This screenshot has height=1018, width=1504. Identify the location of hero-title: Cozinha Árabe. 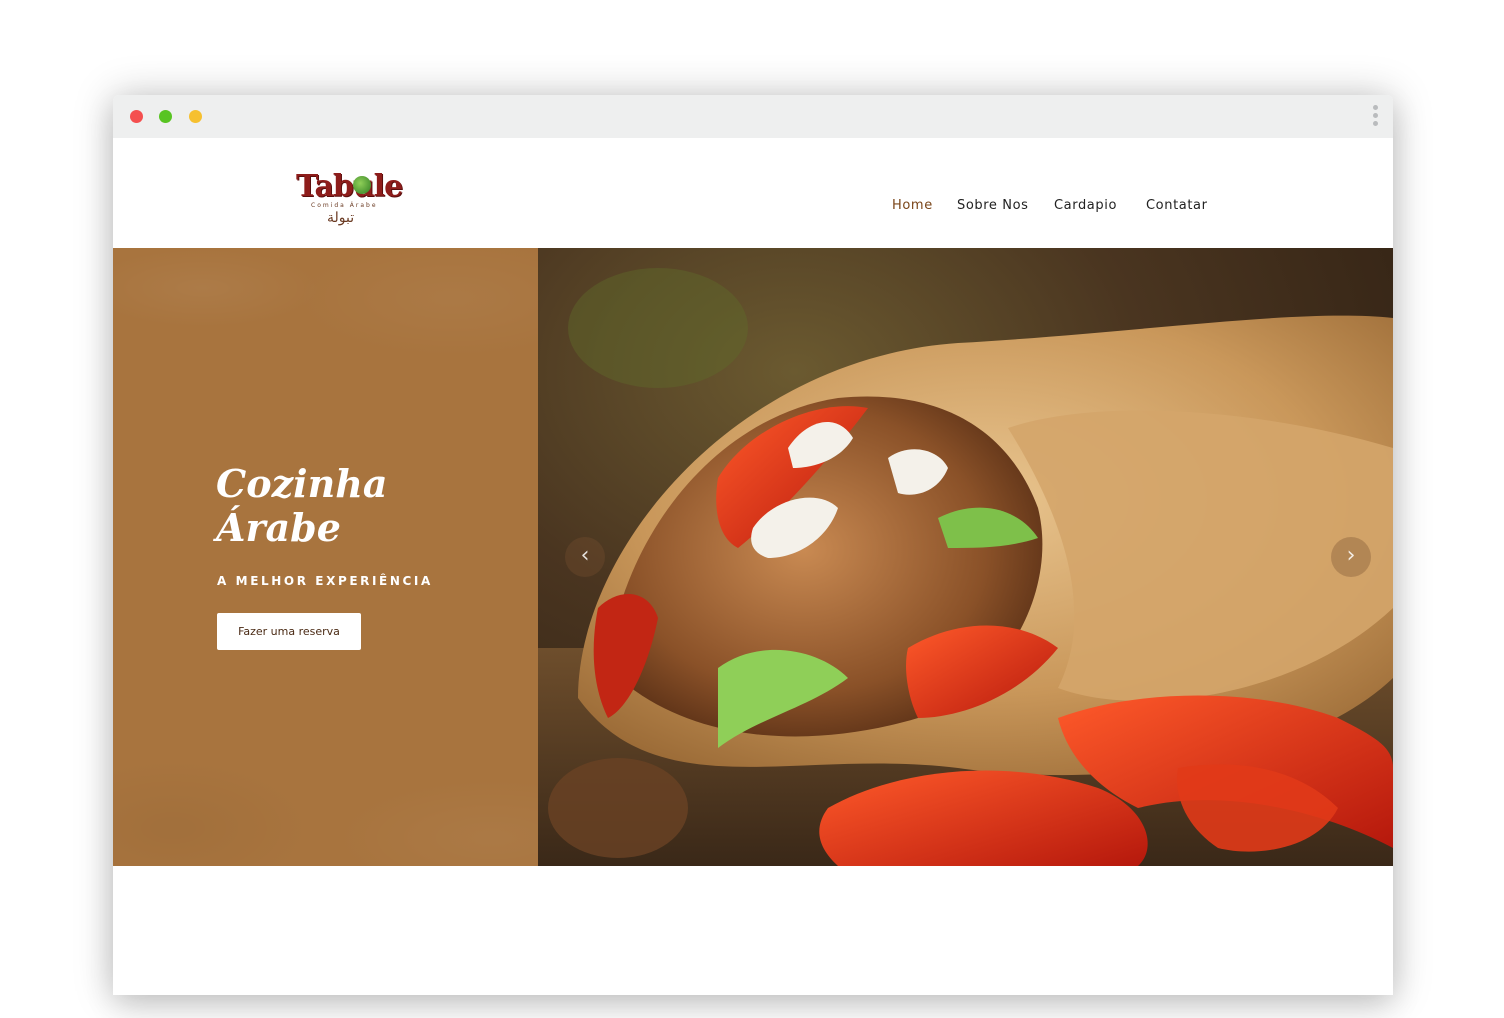
(302, 505).